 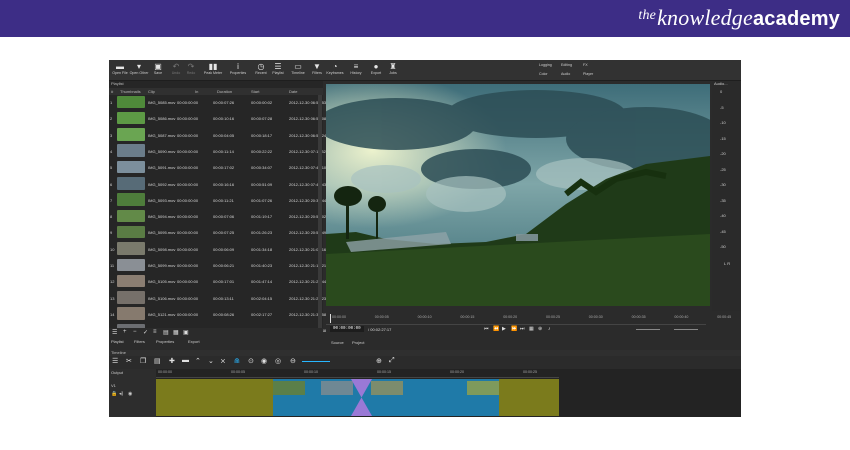 What do you see at coordinates (111, 102) in the screenshot?
I see `row-number: 1` at bounding box center [111, 102].